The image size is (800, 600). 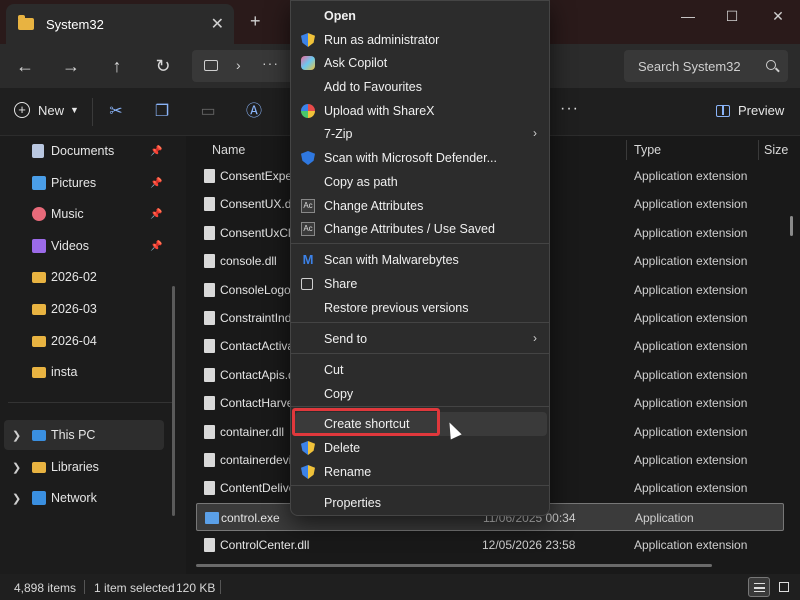 I want to click on cut-icon: ✂, so click(x=116, y=112).